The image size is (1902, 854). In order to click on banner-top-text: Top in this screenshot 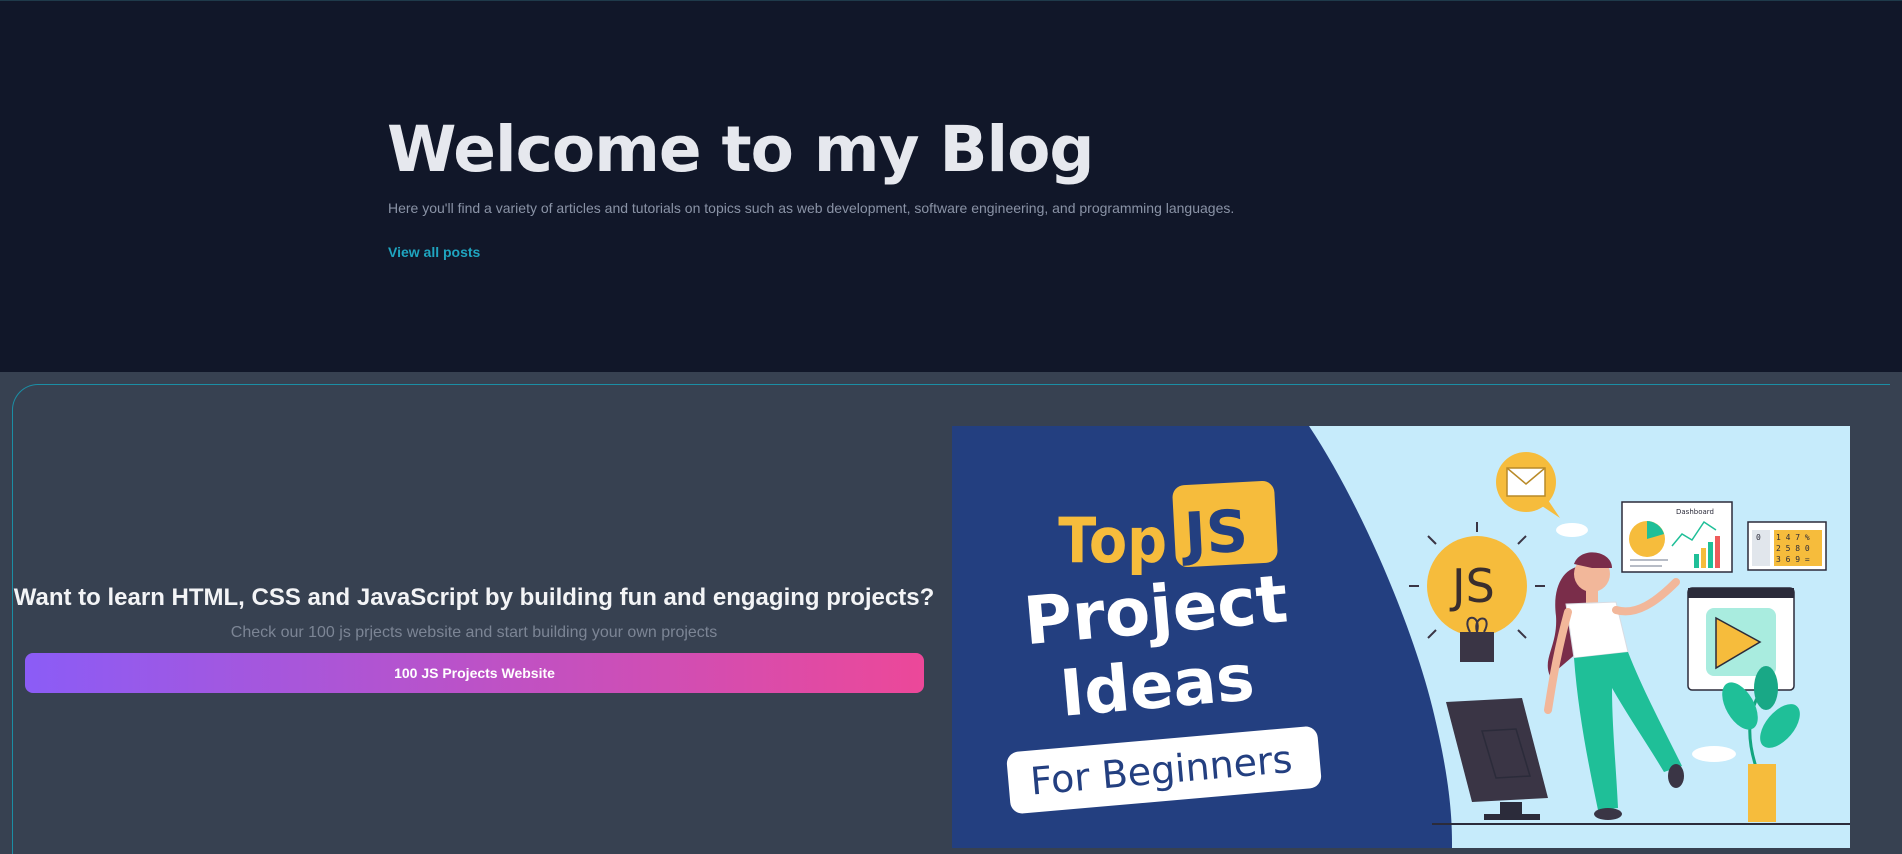, I will do `click(1112, 540)`.